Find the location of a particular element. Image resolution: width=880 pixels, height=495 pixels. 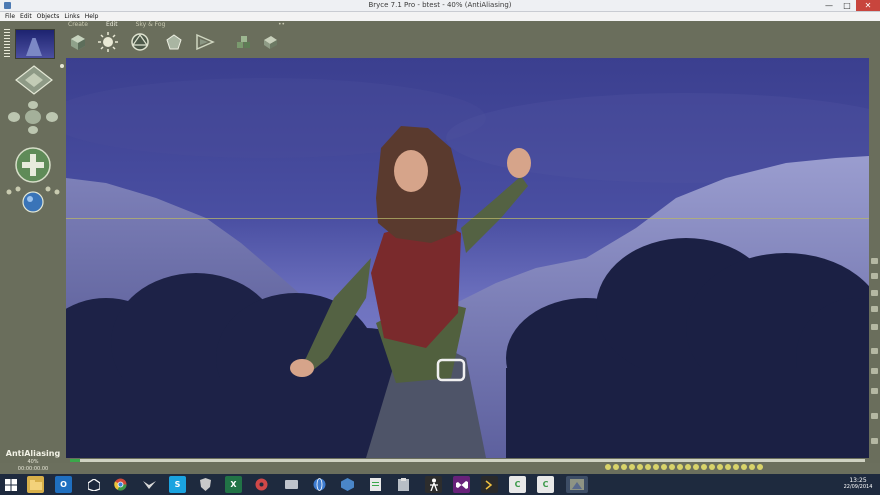

figure-icon is located at coordinates (434, 484).